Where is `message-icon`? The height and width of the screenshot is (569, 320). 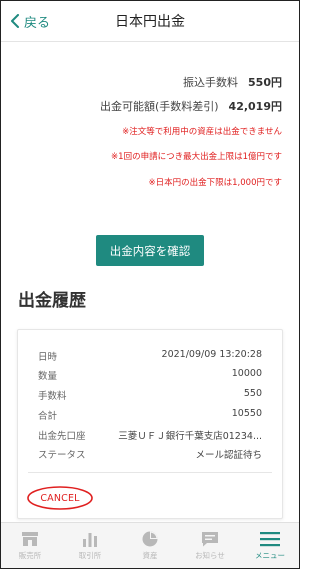
message-icon is located at coordinates (210, 539).